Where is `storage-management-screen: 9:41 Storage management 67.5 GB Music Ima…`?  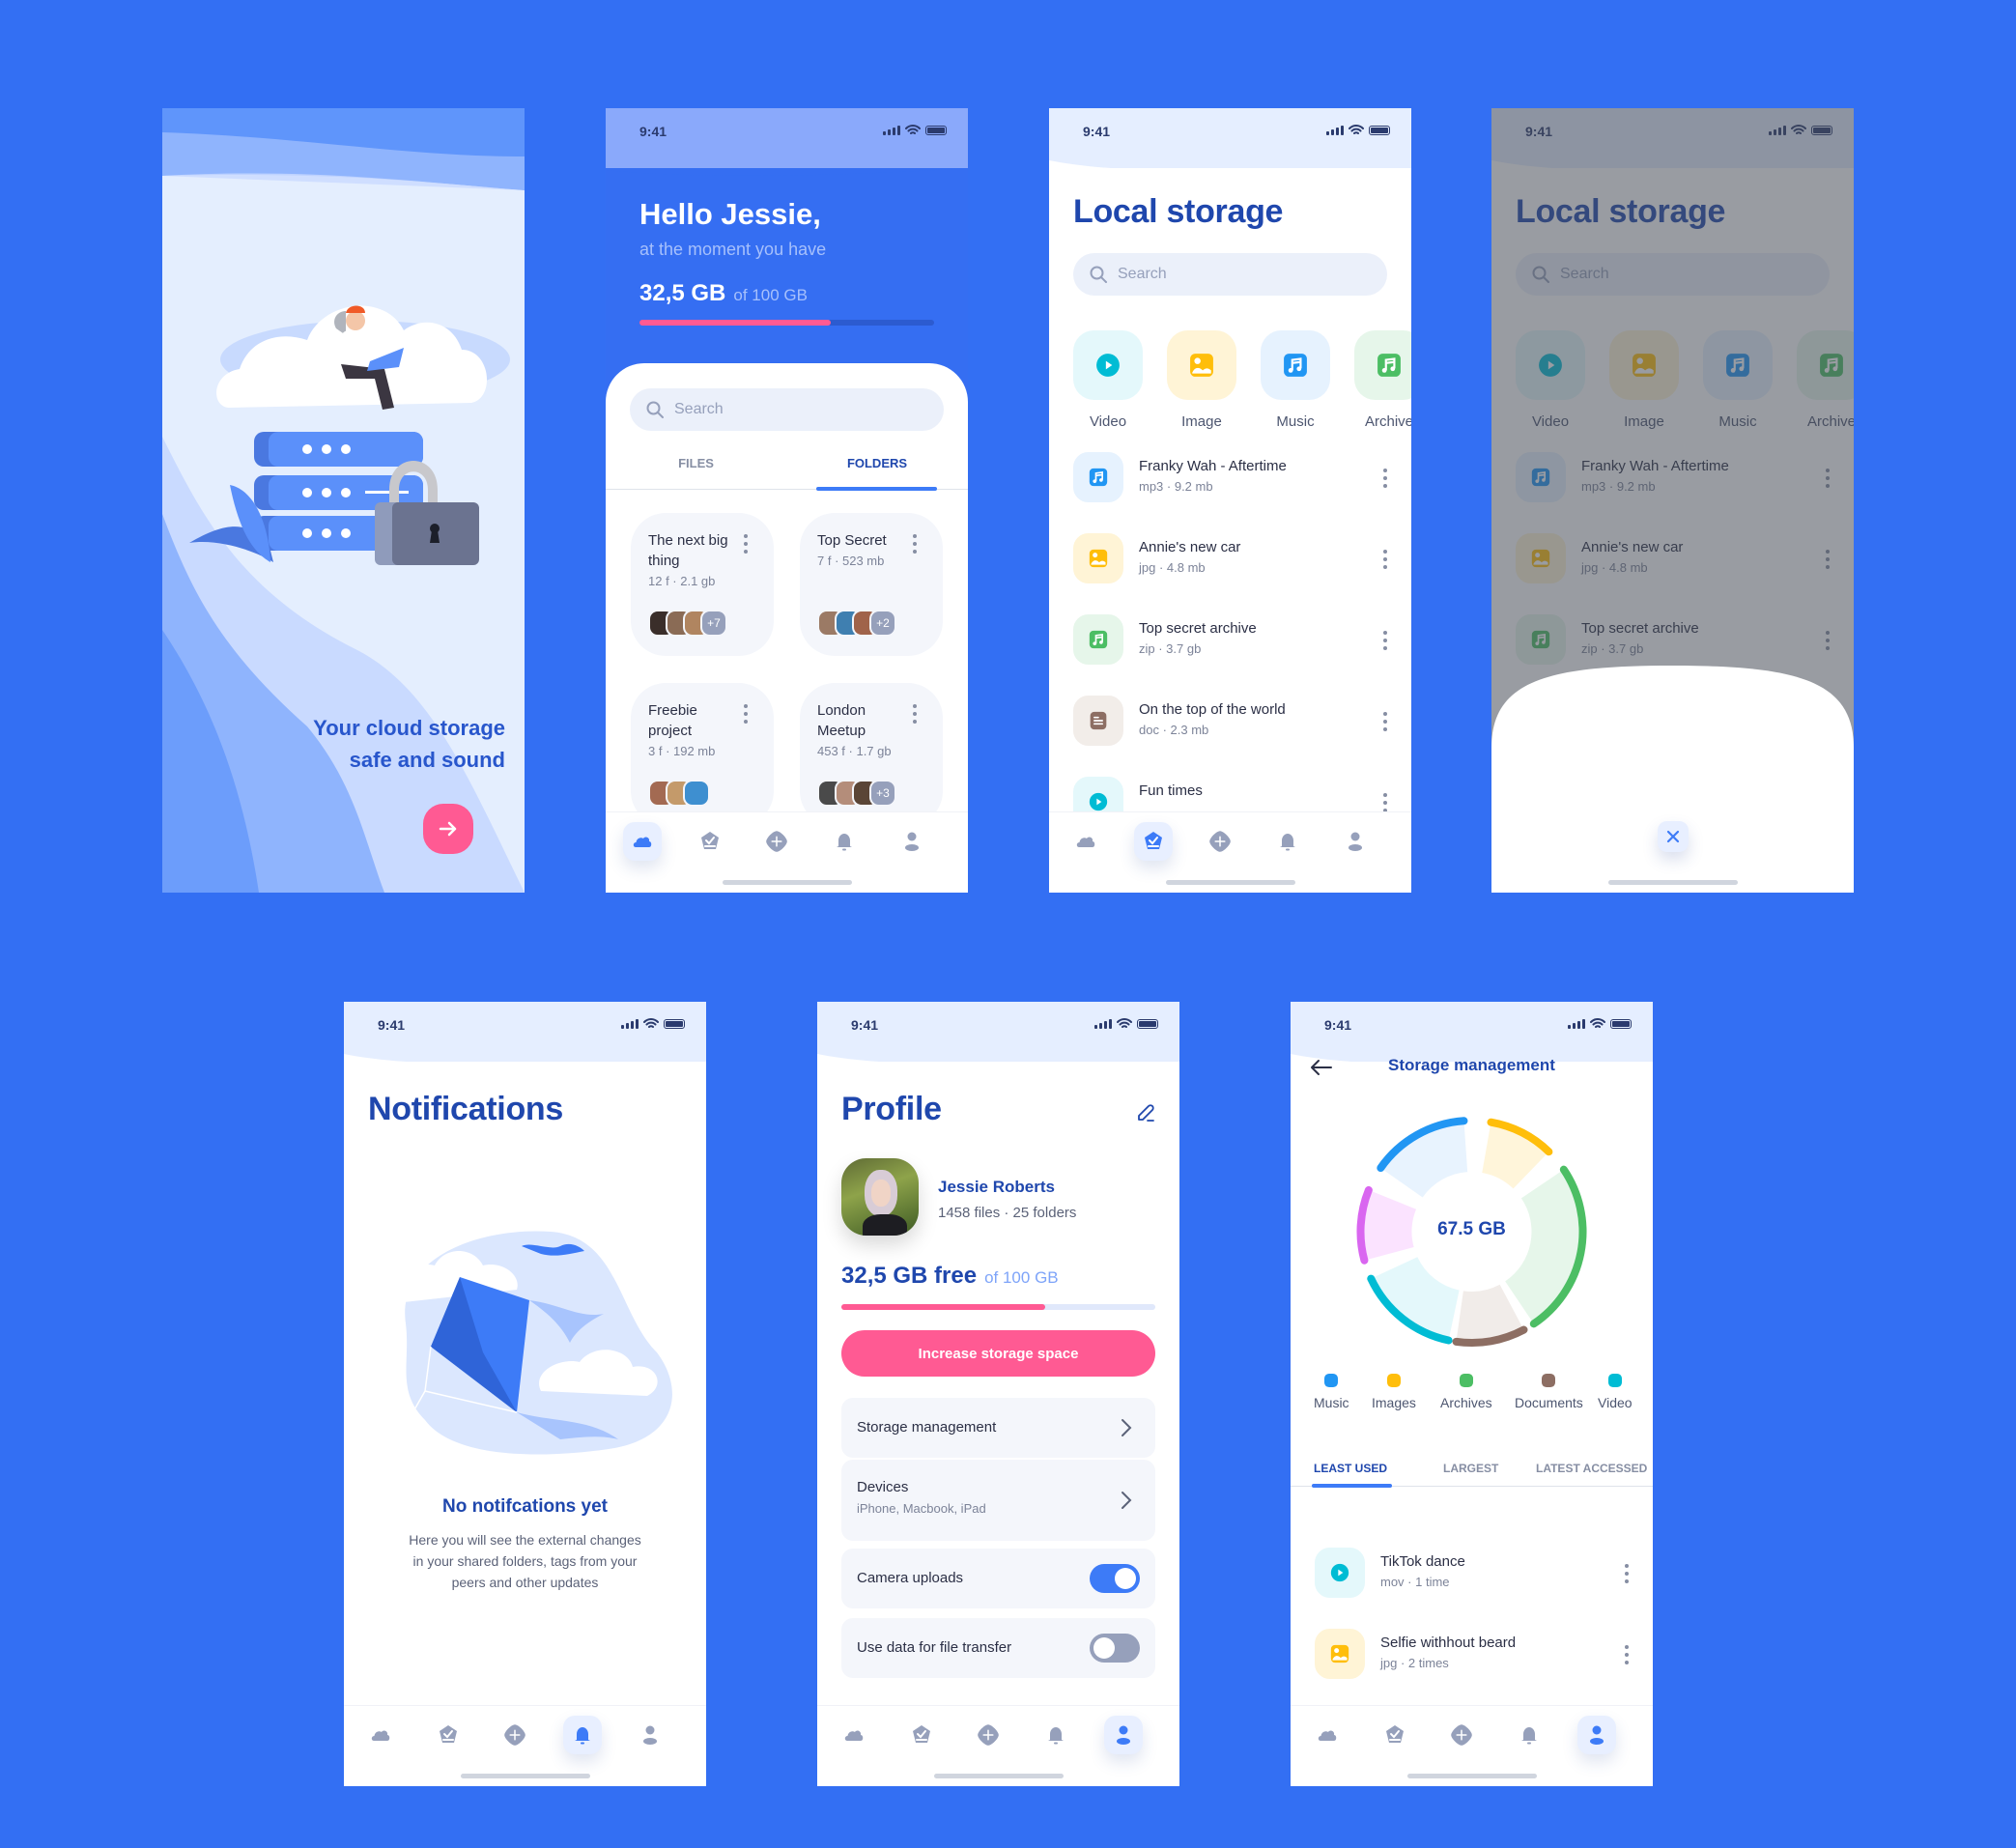
storage-management-screen: 9:41 Storage management 67.5 GB Music Ima… is located at coordinates (1472, 1394).